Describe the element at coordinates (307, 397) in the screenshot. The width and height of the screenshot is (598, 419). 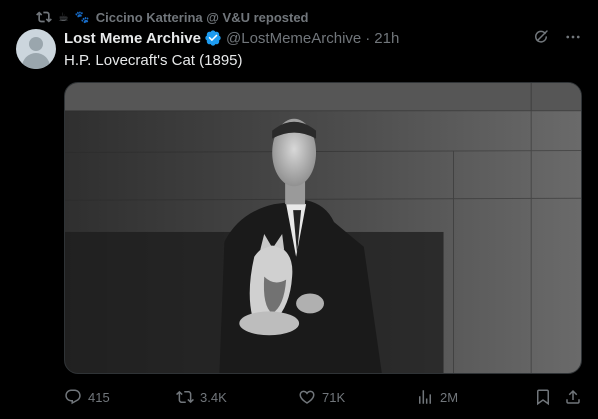
I see `like-icon` at that location.